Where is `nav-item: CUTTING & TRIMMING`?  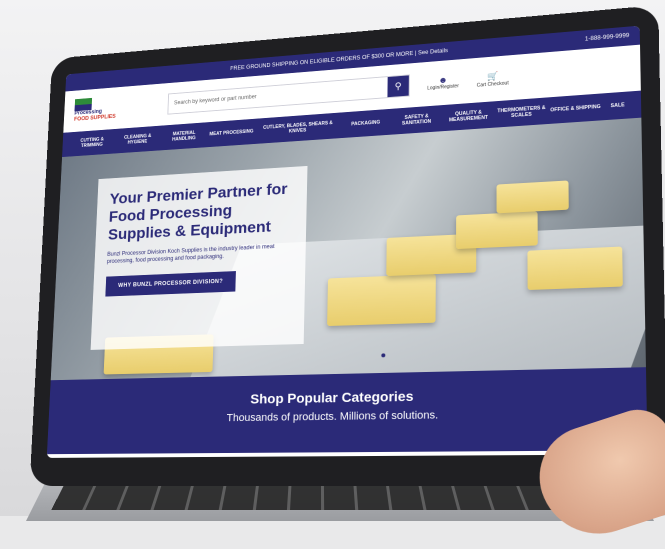 nav-item: CUTTING & TRIMMING is located at coordinates (92, 143).